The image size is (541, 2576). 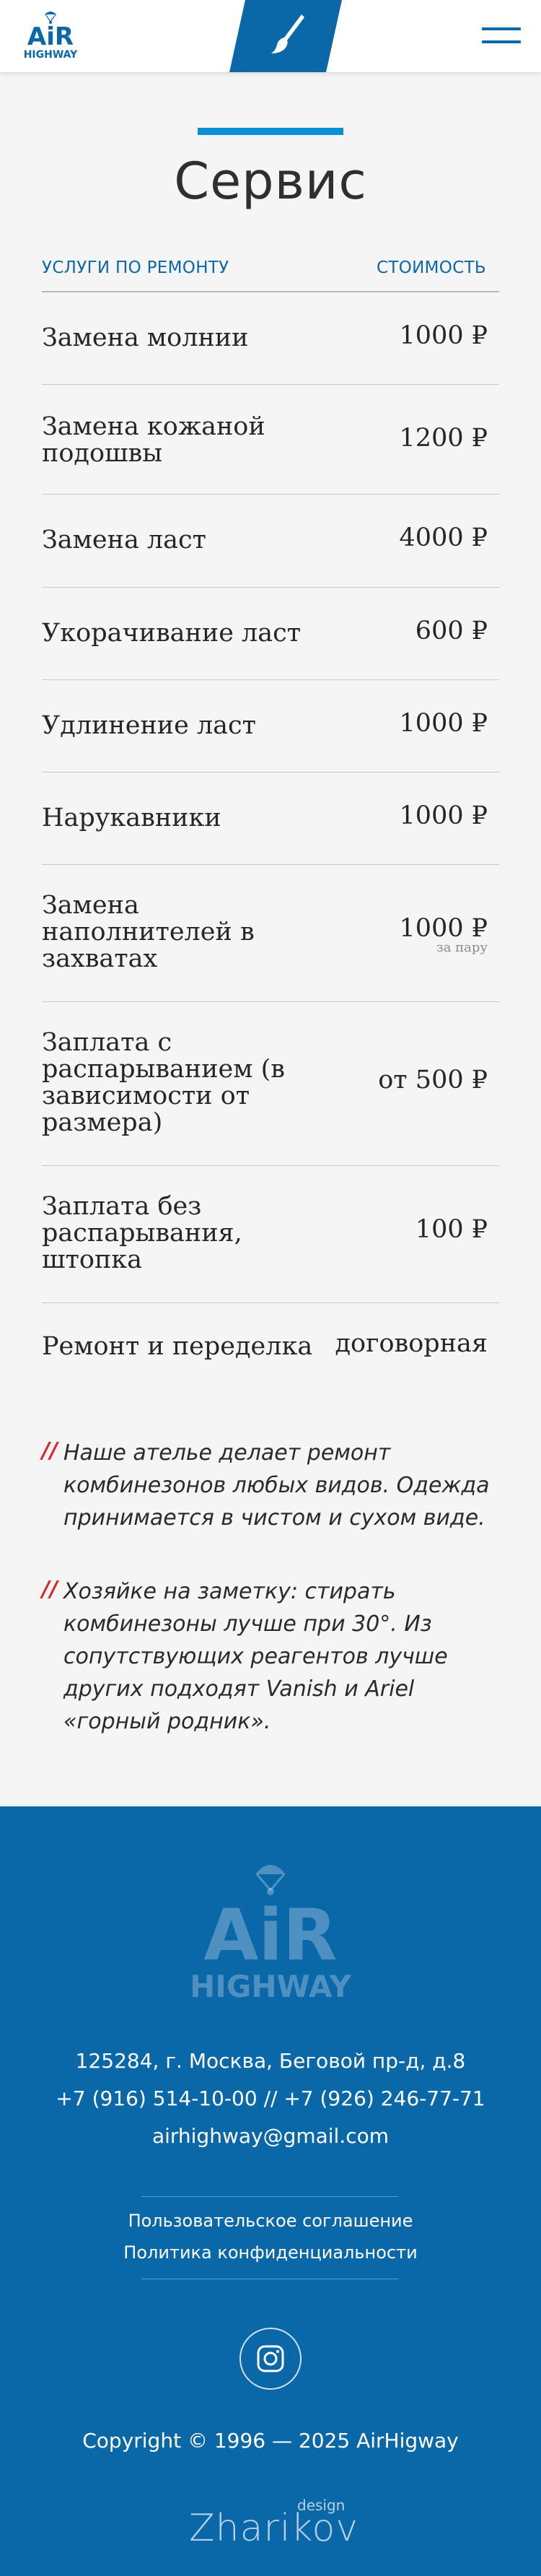 I want to click on table-row: Ремонт и переделка договорная, so click(x=270, y=1350).